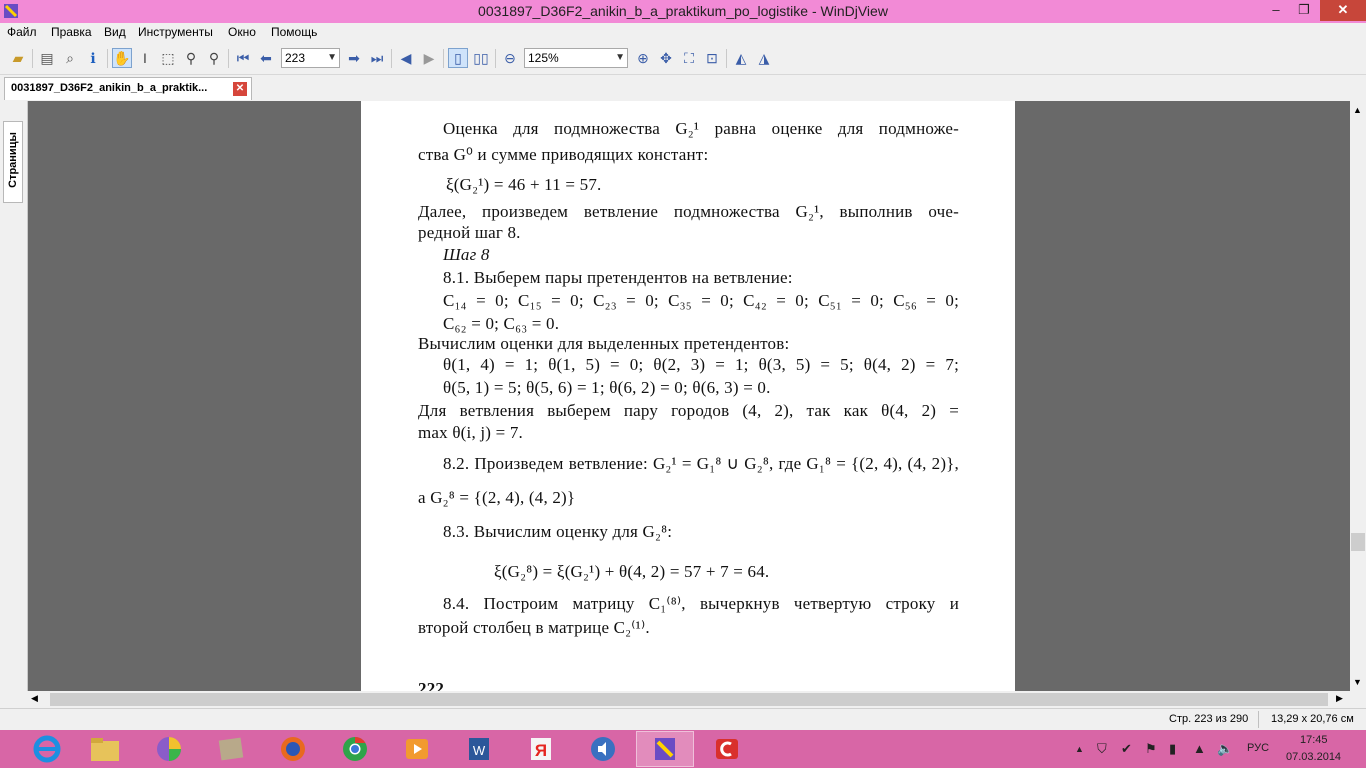 The height and width of the screenshot is (768, 1366). Describe the element at coordinates (214, 58) in the screenshot. I see `magnifier-icon: ⚲` at that location.